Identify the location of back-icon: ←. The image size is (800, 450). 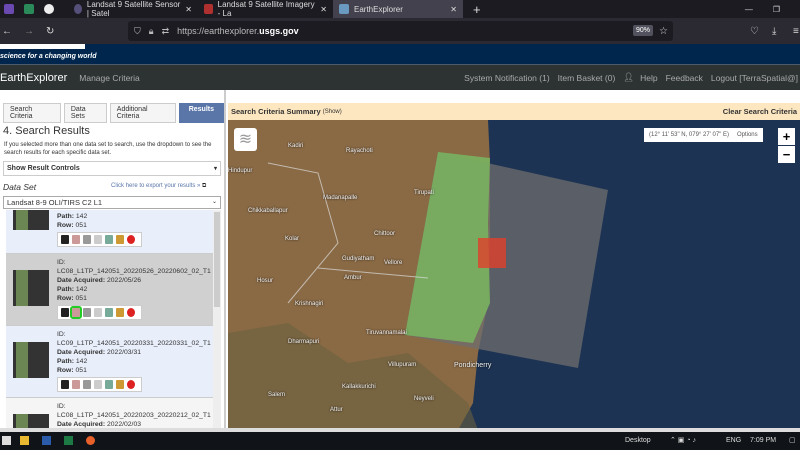
(7, 31).